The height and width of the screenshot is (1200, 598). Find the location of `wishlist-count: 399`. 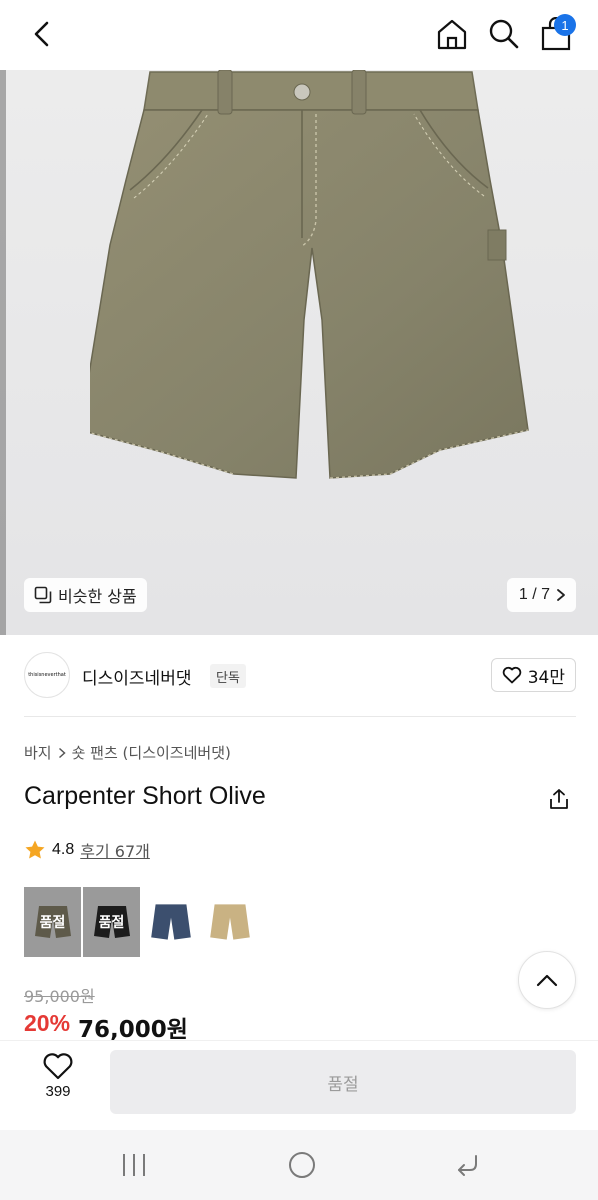

wishlist-count: 399 is located at coordinates (58, 1091).